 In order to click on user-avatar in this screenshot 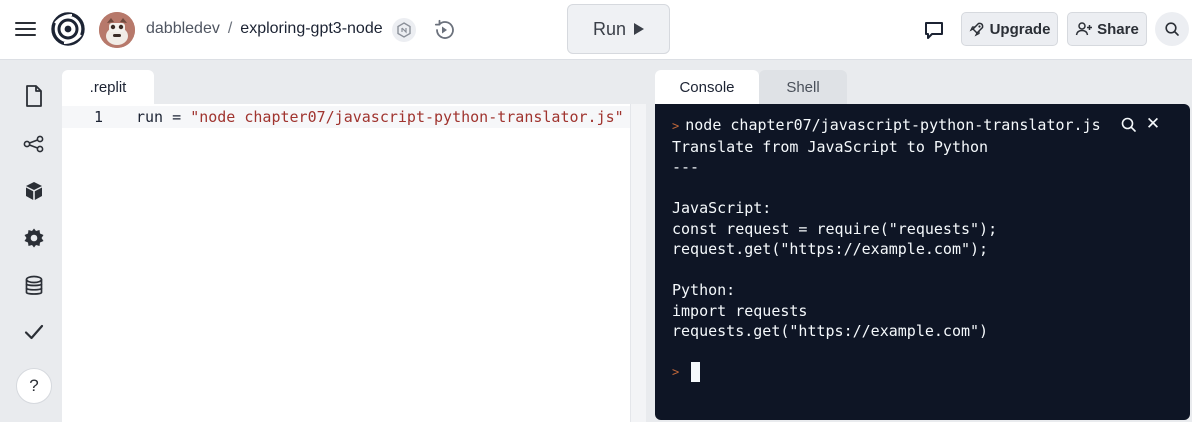, I will do `click(117, 30)`.